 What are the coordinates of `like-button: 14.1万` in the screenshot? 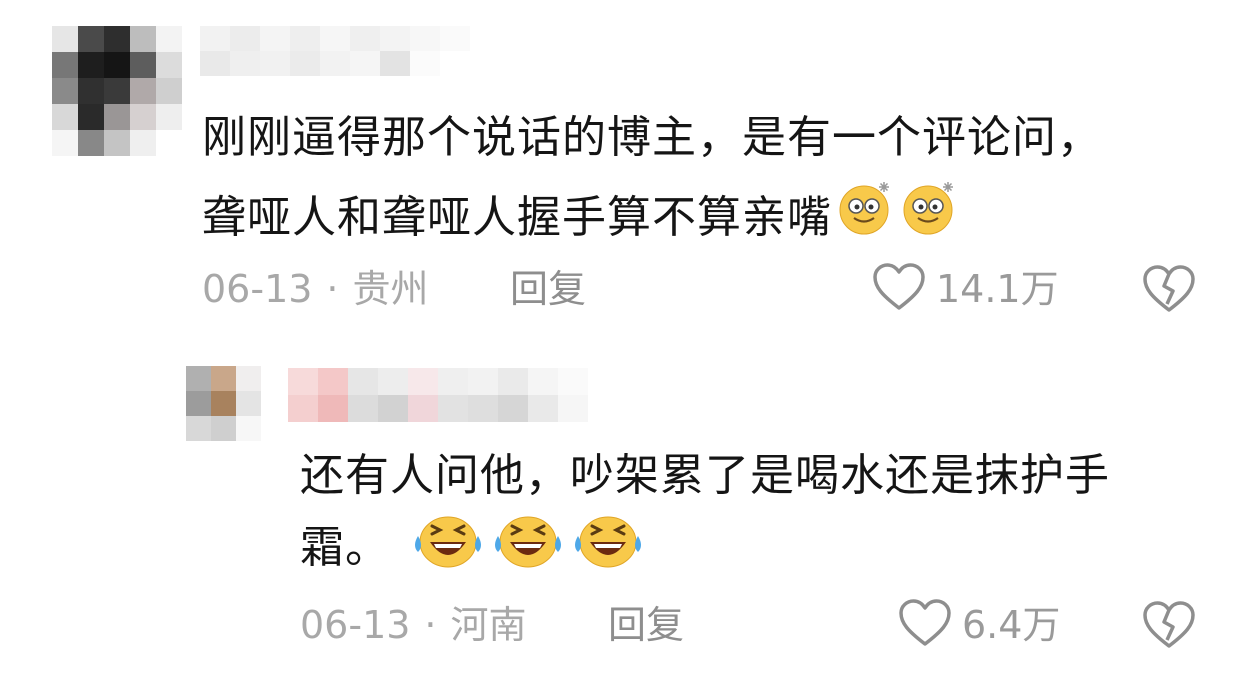 It's located at (965, 289).